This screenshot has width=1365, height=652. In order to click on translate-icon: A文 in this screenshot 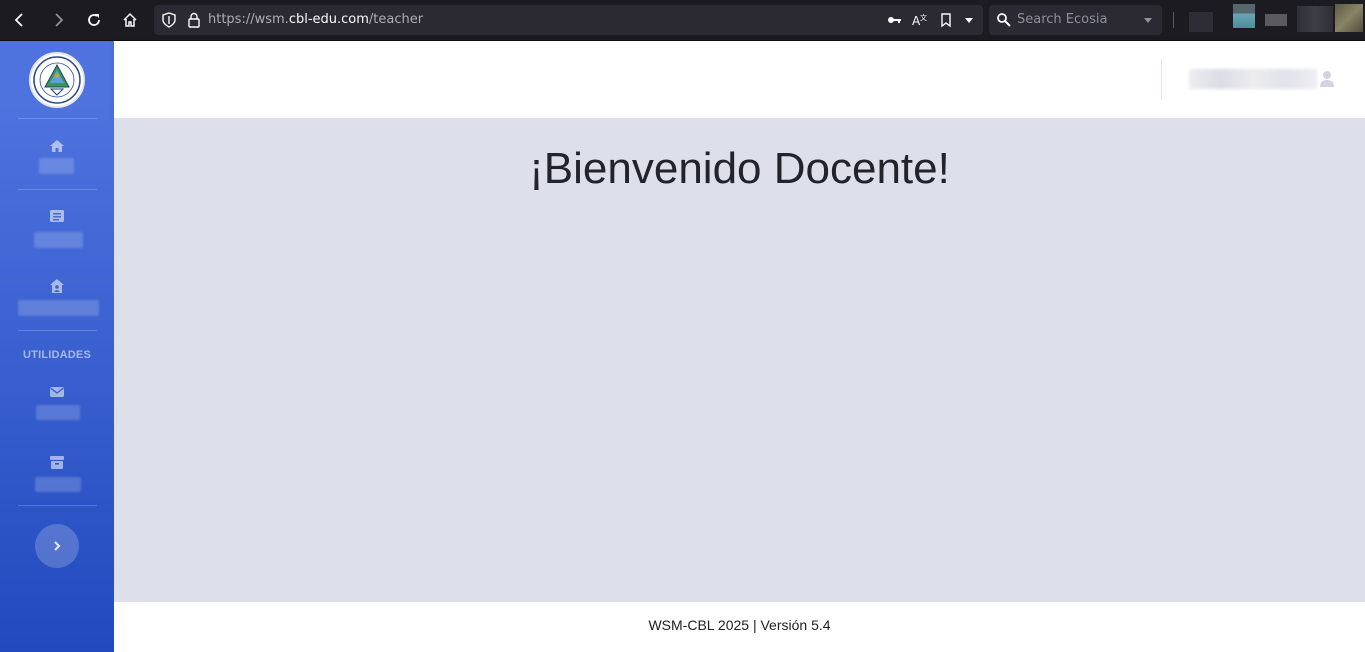, I will do `click(919, 20)`.